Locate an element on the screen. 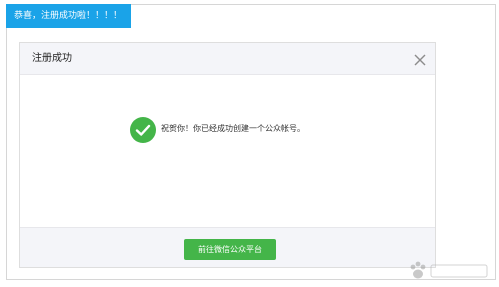  dialog-footer: 前往微信公众平台 is located at coordinates (227, 247).